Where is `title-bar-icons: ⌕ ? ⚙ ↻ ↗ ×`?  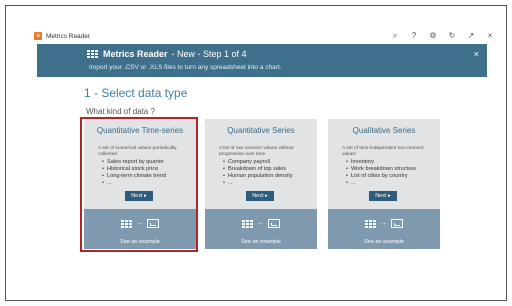 title-bar-icons: ⌕ ? ⚙ ↻ ↗ × is located at coordinates (442, 36).